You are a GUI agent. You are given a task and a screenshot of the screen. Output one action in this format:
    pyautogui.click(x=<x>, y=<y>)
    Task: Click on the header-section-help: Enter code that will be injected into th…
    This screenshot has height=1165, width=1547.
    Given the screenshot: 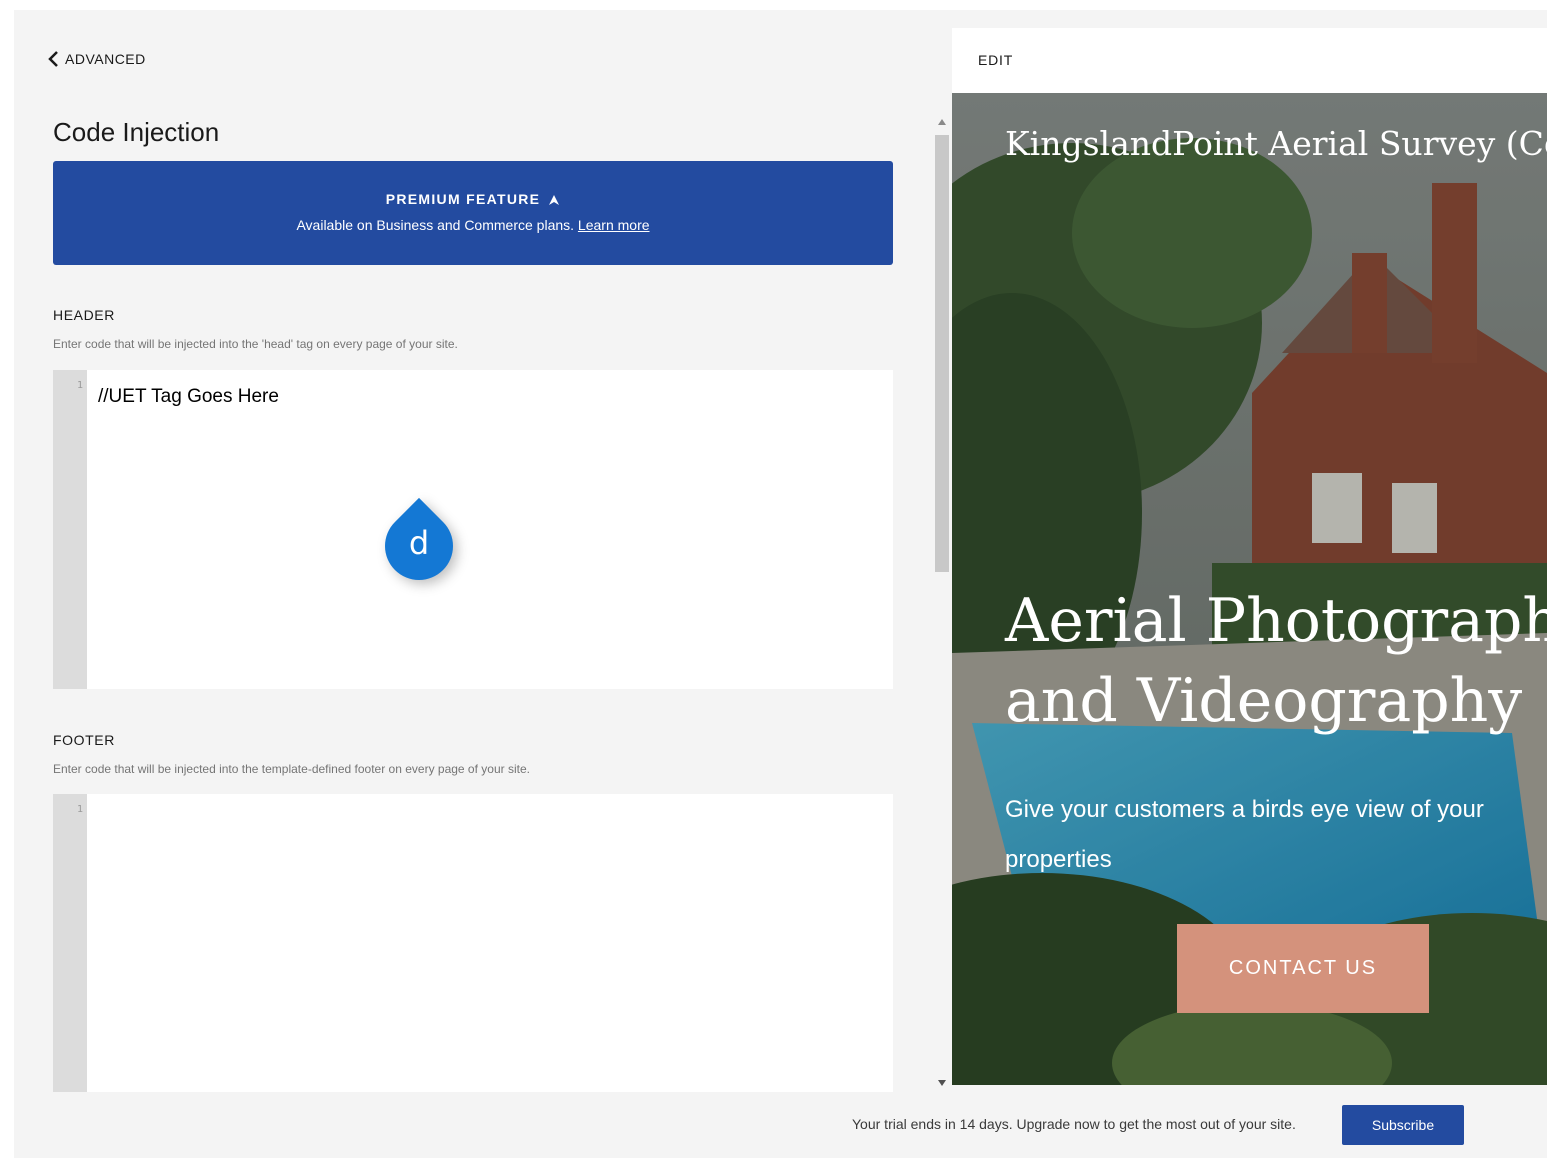 What is the action you would take?
    pyautogui.click(x=255, y=344)
    